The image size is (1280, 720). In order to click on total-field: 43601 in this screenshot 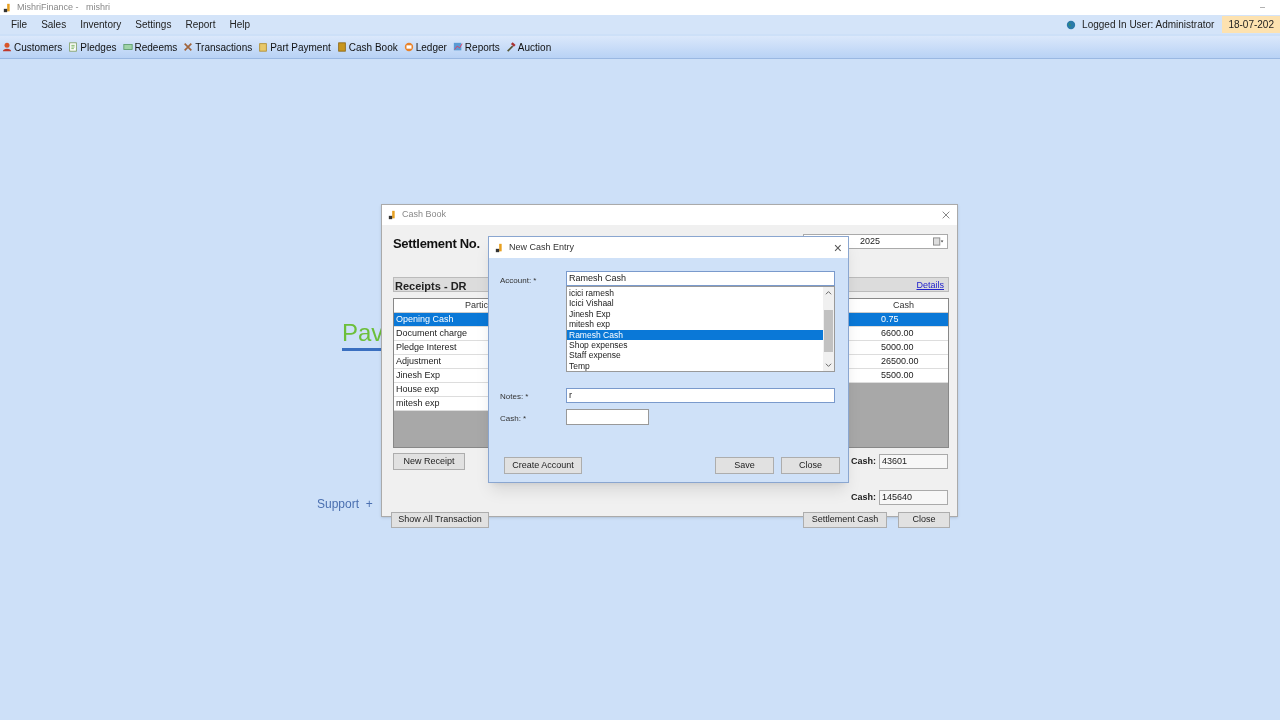, I will do `click(913, 461)`.